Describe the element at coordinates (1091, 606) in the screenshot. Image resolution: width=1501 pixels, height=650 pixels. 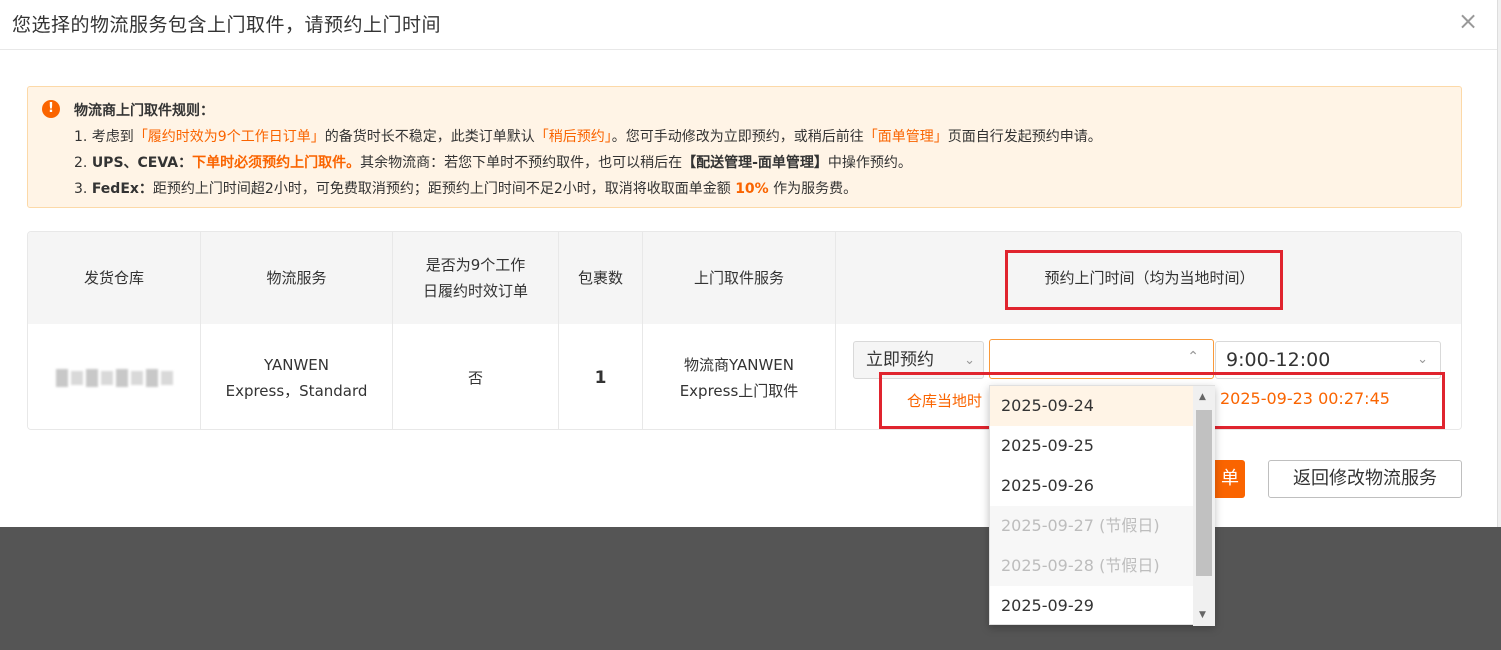
I see `date-option: 2025-09-29` at that location.